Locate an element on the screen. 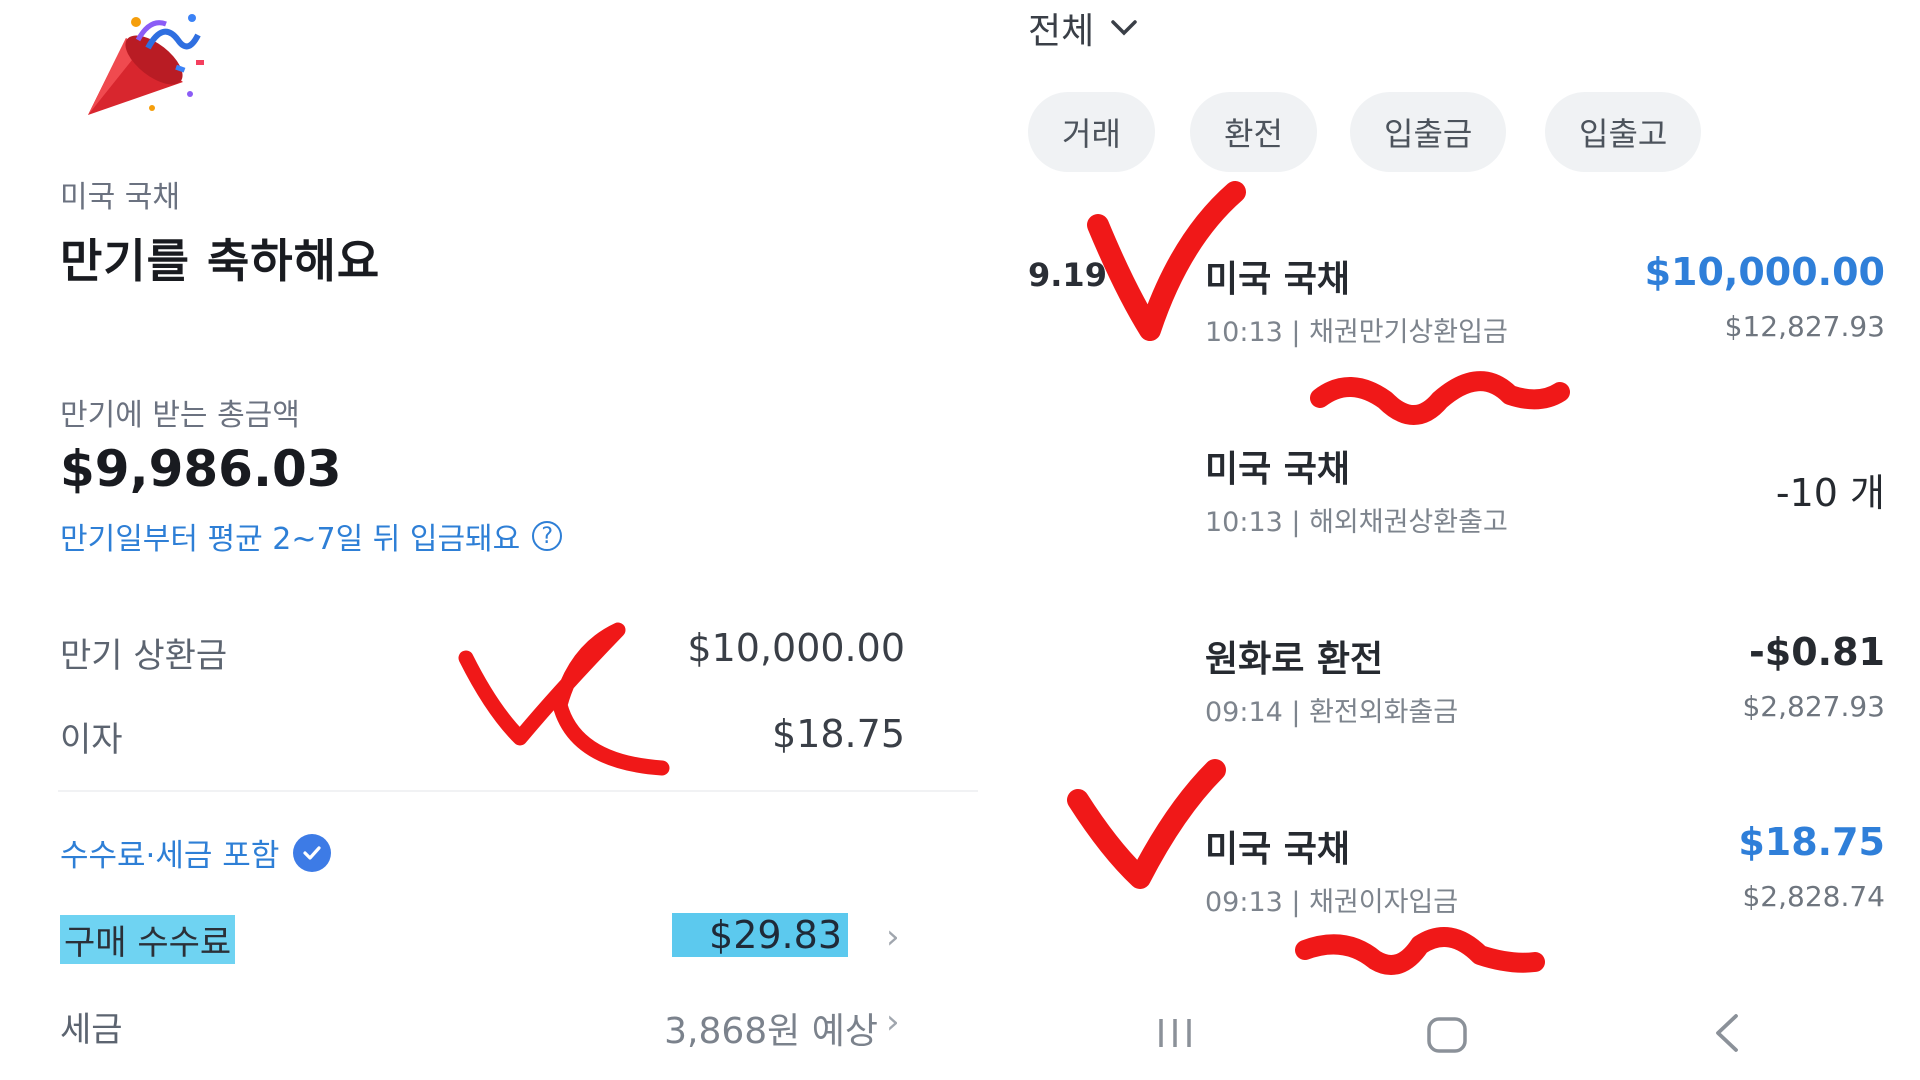 This screenshot has height=1080, width=1920. recent-apps-icon is located at coordinates (1175, 1033).